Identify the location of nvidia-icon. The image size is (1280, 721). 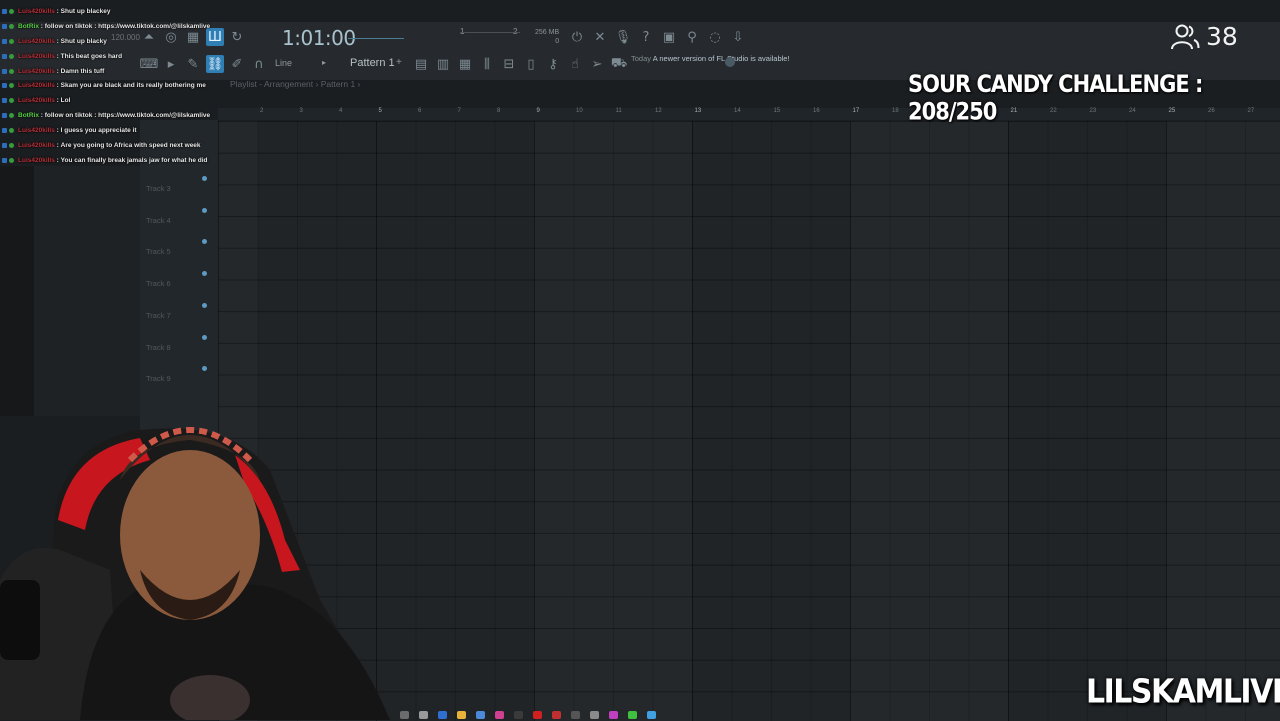
(632, 715).